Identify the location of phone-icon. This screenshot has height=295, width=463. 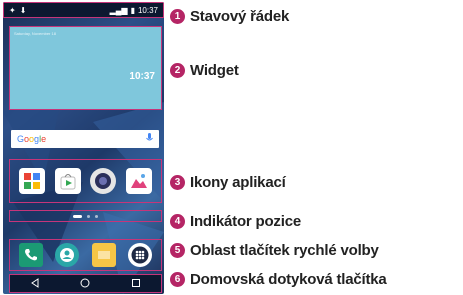
(31, 255).